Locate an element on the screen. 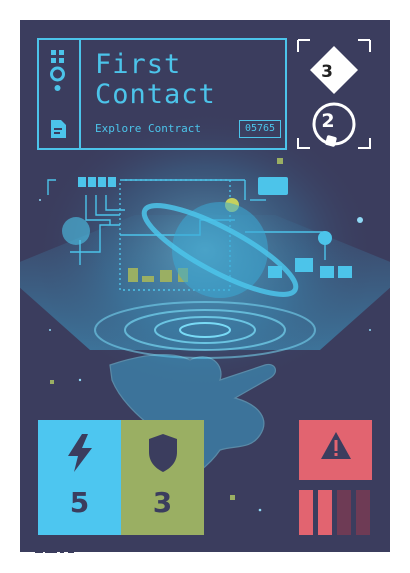 This screenshot has height=573, width=410. hazard-badge is located at coordinates (335, 450).